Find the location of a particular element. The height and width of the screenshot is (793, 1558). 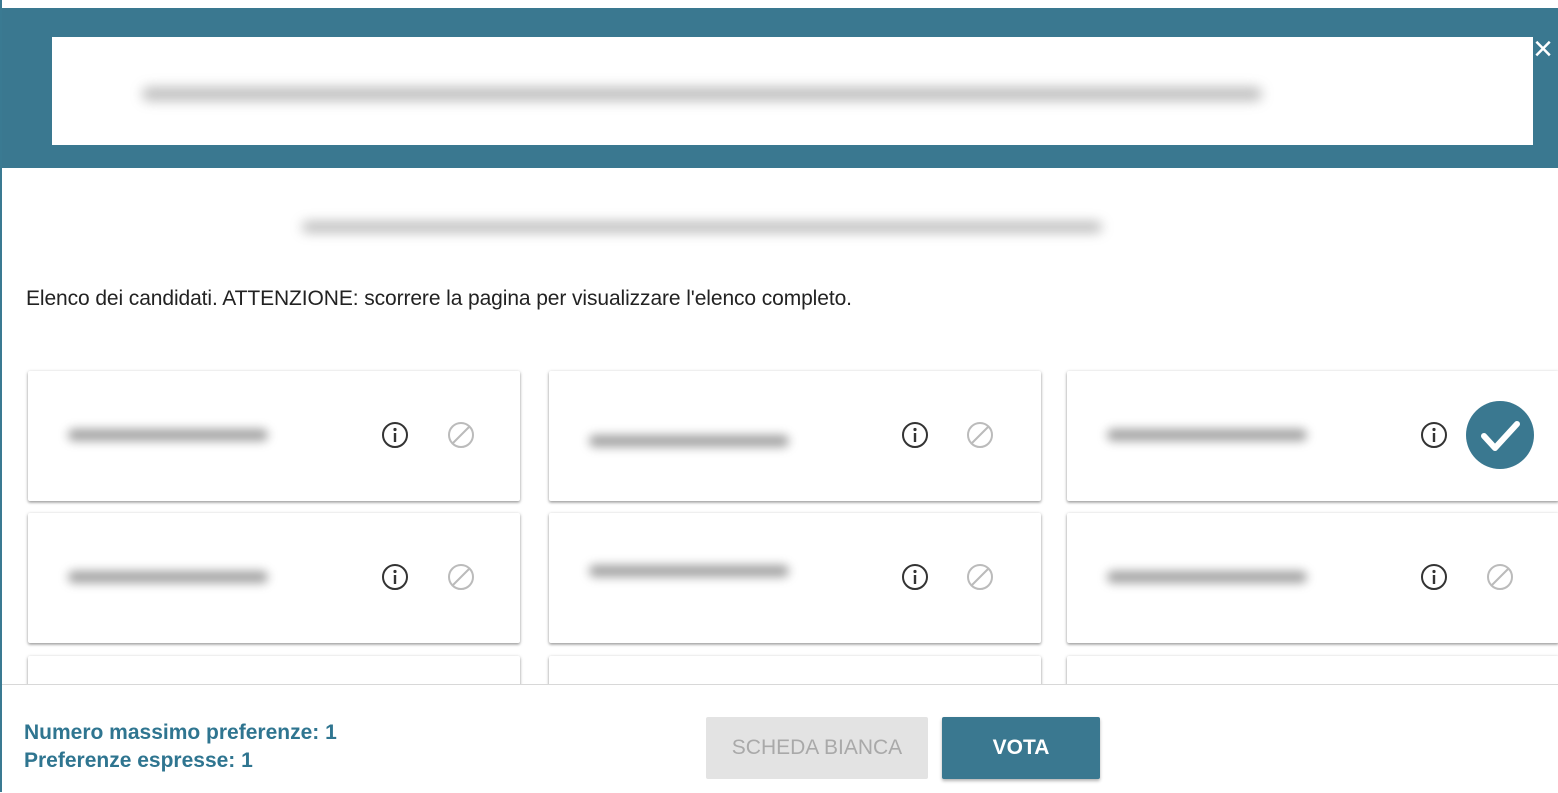

selected-check-icon is located at coordinates (1500, 435).